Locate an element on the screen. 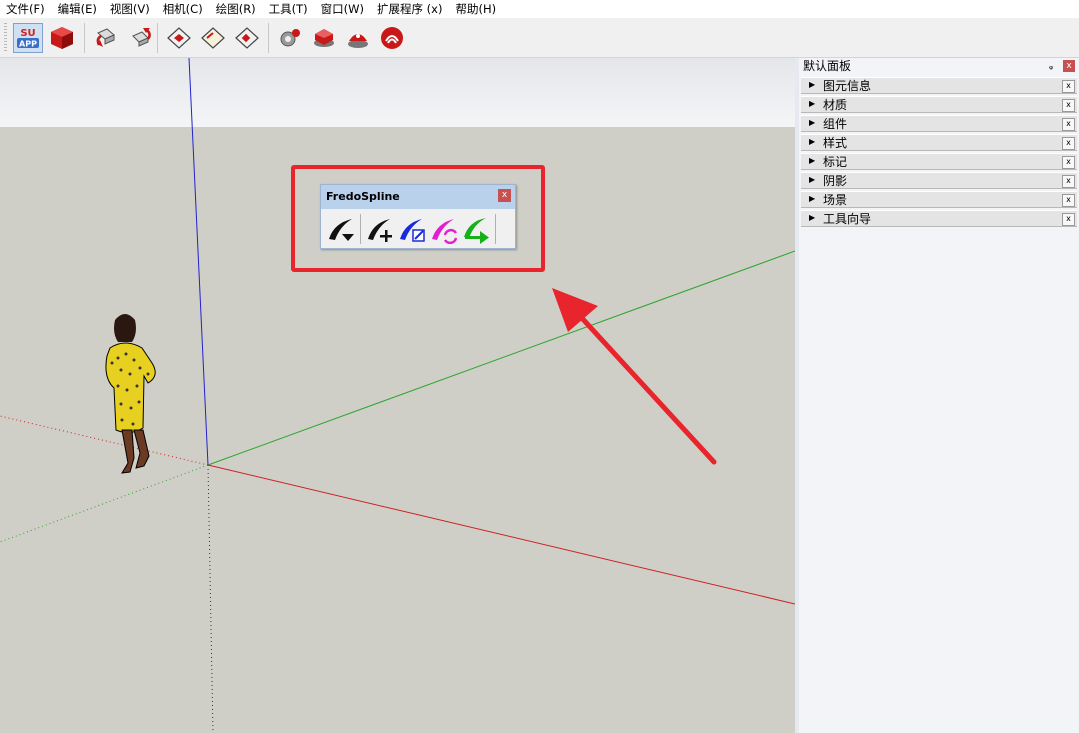 This screenshot has width=1079, height=733. menu-help: 帮助(H) is located at coordinates (476, 9).